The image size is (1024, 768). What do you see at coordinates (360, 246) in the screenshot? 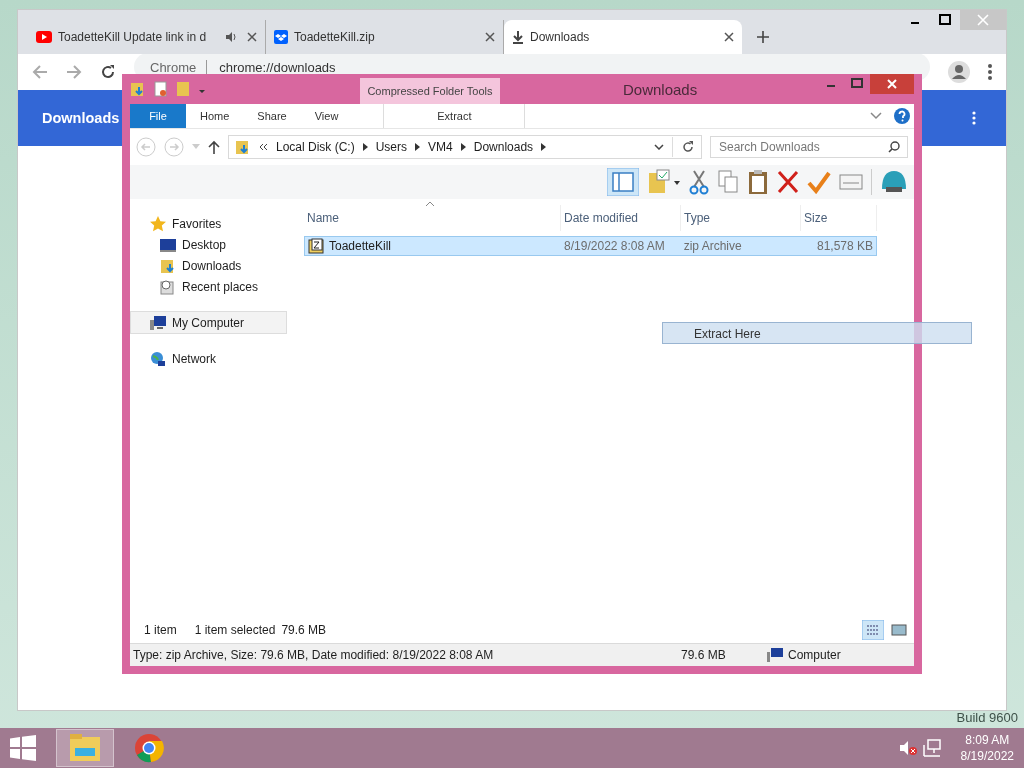
I see `file-name: ToadetteKill` at bounding box center [360, 246].